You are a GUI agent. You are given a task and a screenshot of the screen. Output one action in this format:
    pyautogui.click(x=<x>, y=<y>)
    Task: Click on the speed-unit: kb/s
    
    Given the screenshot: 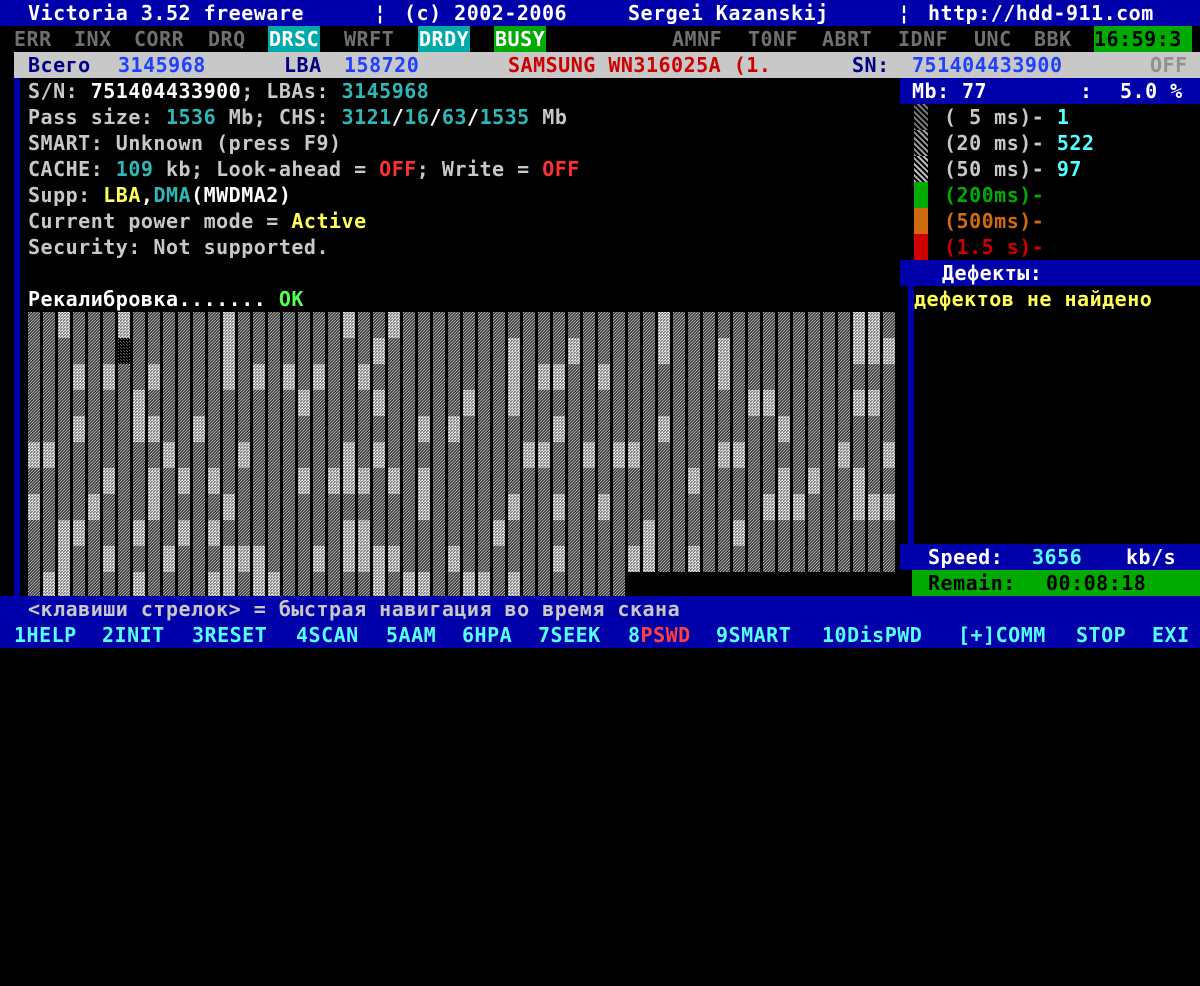 What is the action you would take?
    pyautogui.click(x=1151, y=557)
    